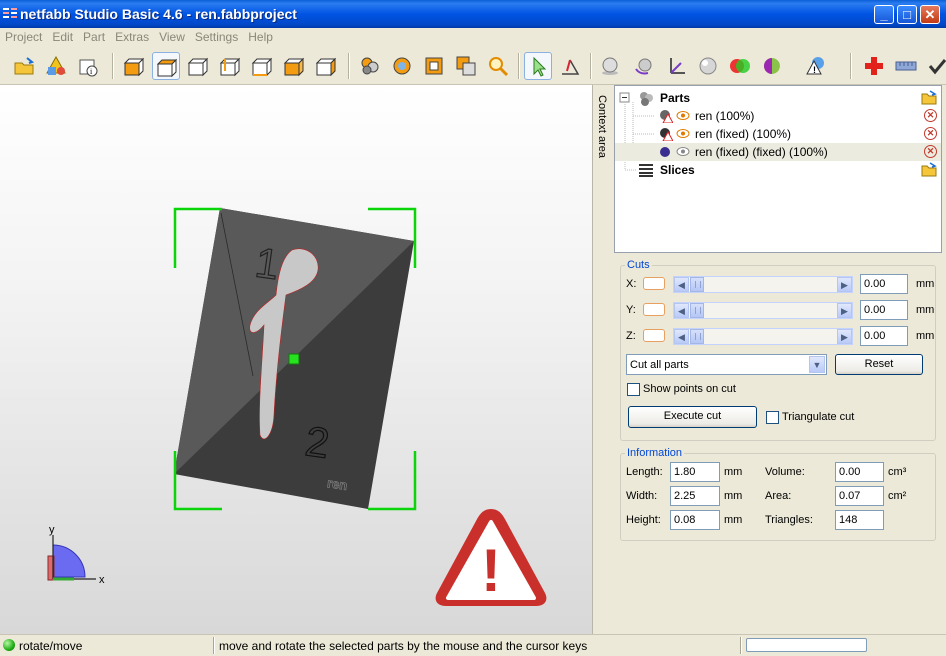 Image resolution: width=946 pixels, height=656 pixels. What do you see at coordinates (62, 36) in the screenshot?
I see `menu-edit: Edit` at bounding box center [62, 36].